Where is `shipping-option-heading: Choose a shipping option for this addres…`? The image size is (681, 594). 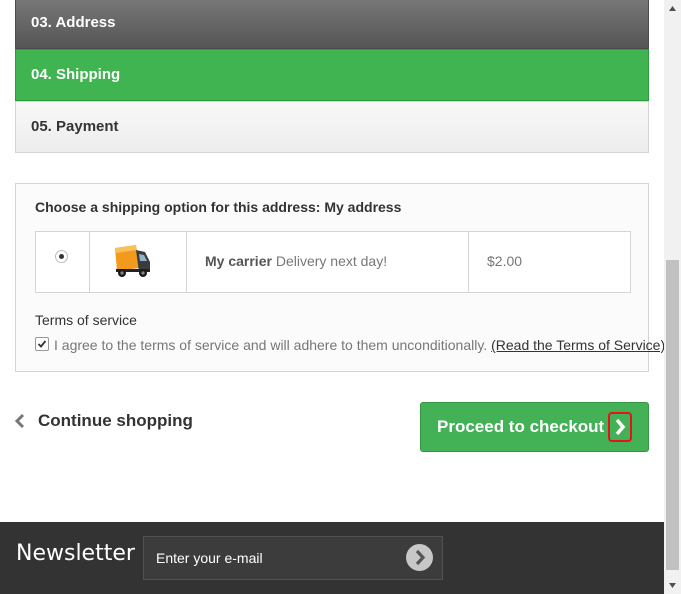 shipping-option-heading: Choose a shipping option for this addres… is located at coordinates (218, 207).